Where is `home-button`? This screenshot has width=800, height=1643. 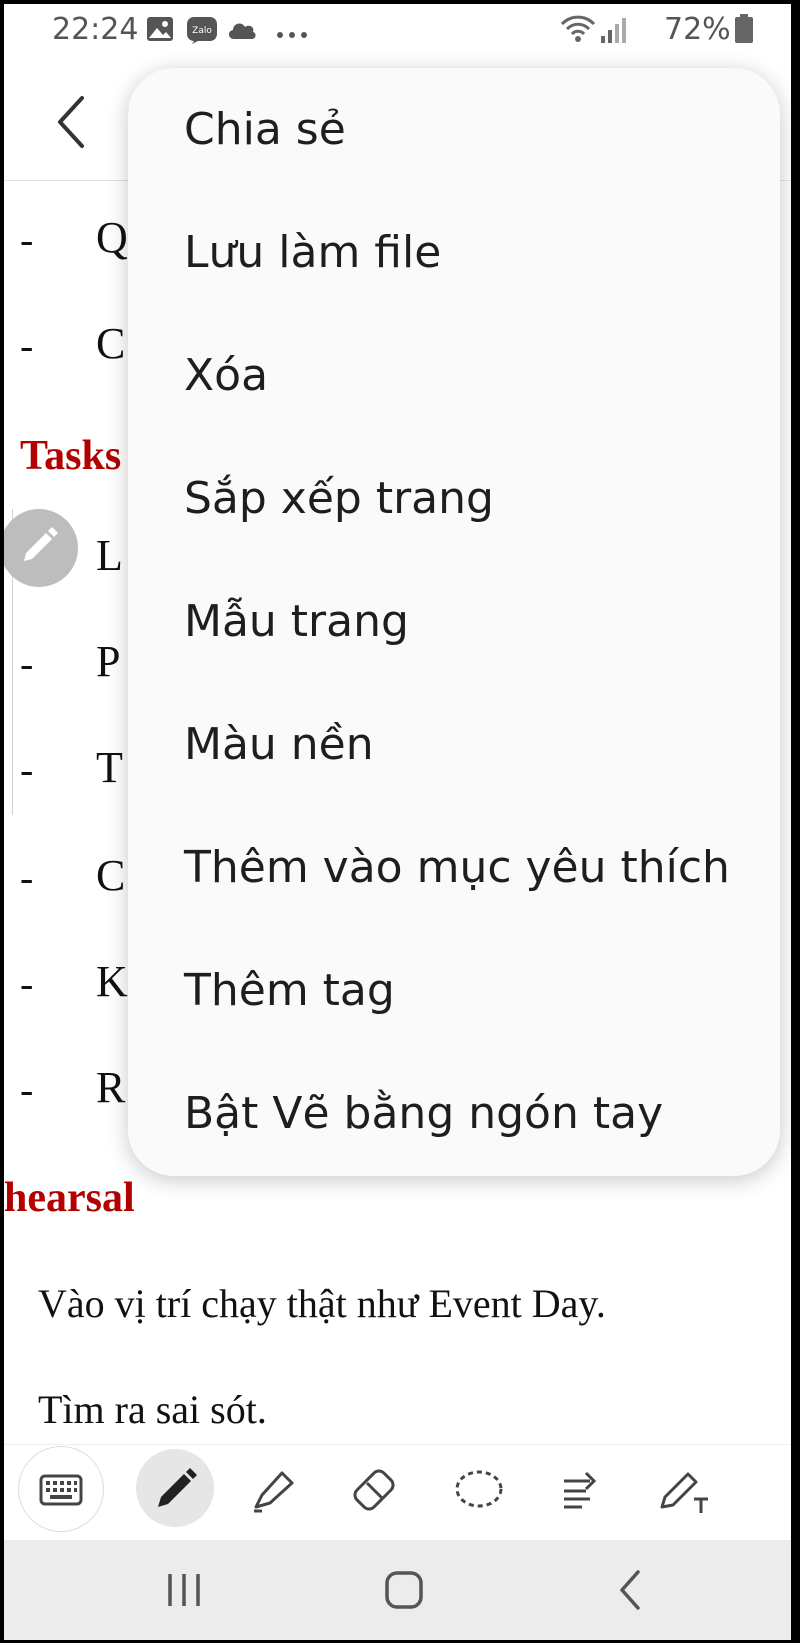
home-button is located at coordinates (404, 1590).